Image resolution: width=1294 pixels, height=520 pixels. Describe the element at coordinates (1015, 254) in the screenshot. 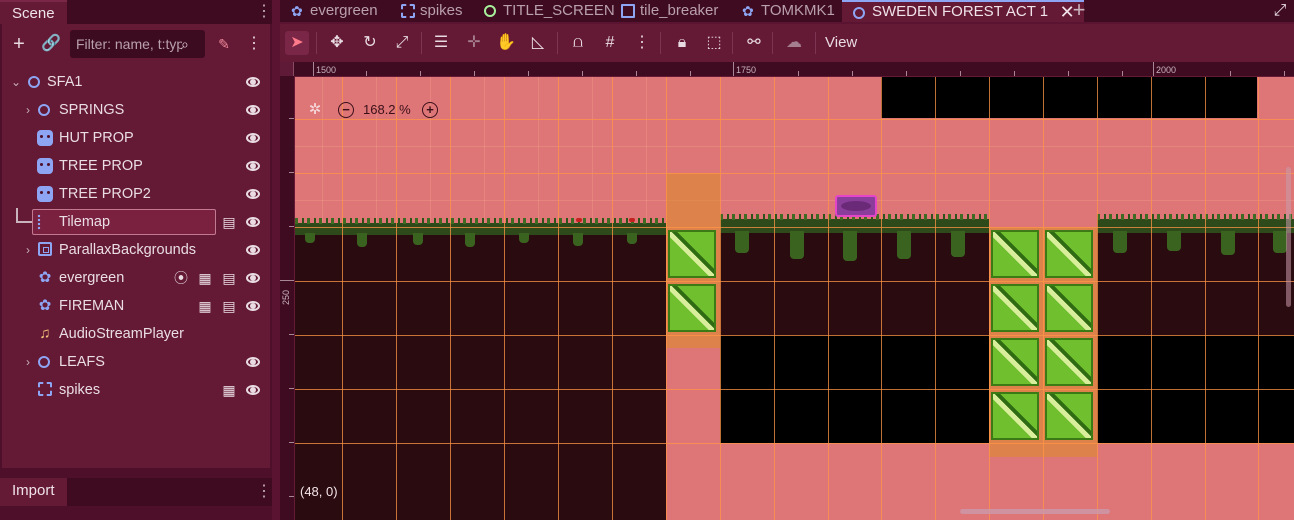

I see `crate-tile` at that location.